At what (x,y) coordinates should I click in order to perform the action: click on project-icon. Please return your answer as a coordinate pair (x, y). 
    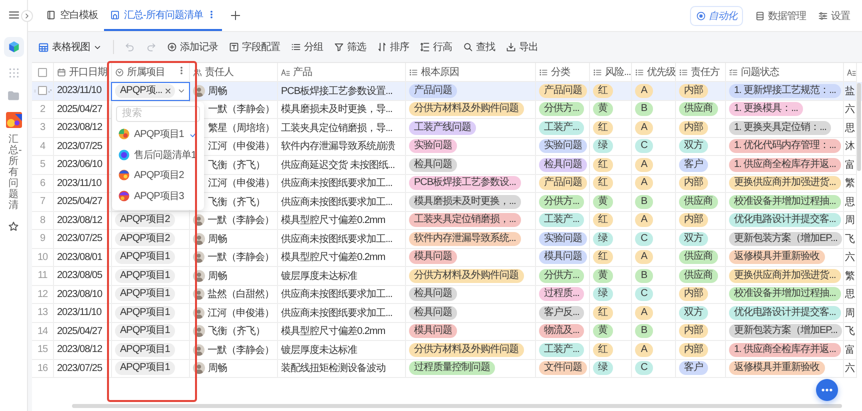
    Looking at the image, I should click on (124, 154).